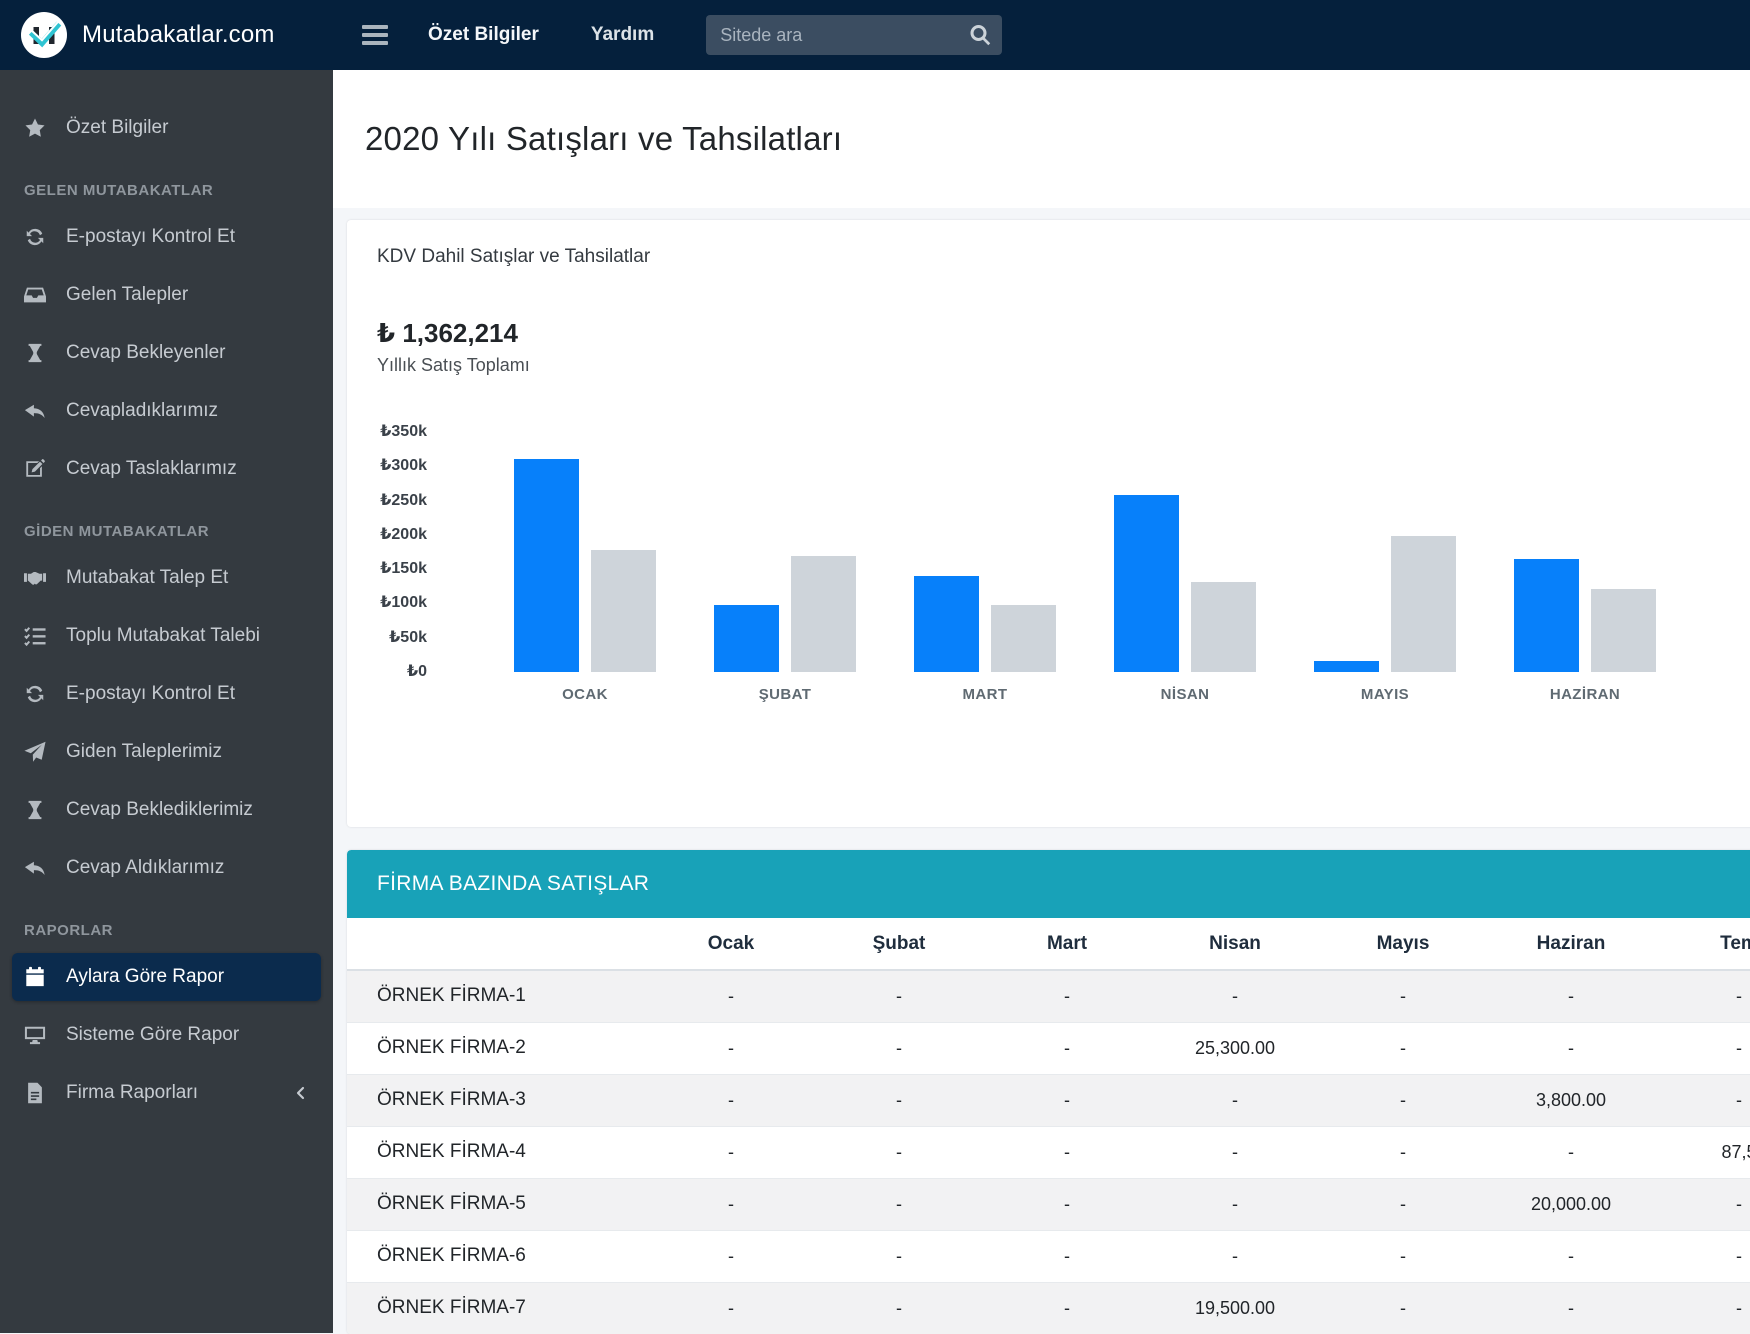 The image size is (1750, 1334). Describe the element at coordinates (159, 809) in the screenshot. I see `sidebar-item-label: Cevap Beklediklerimiz` at that location.